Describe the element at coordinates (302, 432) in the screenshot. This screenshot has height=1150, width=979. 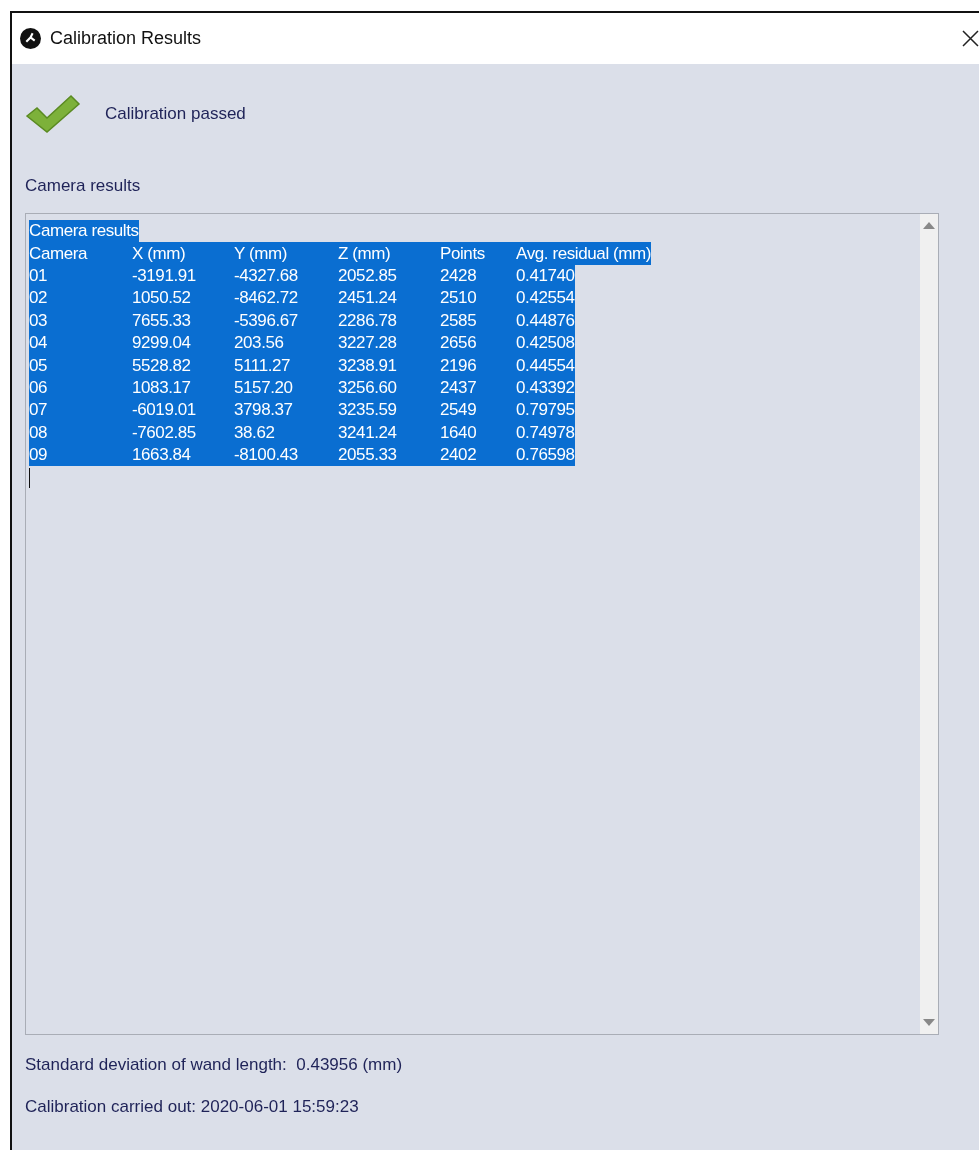
I see `result-row: 08 -7602.85 38.62 3241.24 1640 0.74978` at that location.